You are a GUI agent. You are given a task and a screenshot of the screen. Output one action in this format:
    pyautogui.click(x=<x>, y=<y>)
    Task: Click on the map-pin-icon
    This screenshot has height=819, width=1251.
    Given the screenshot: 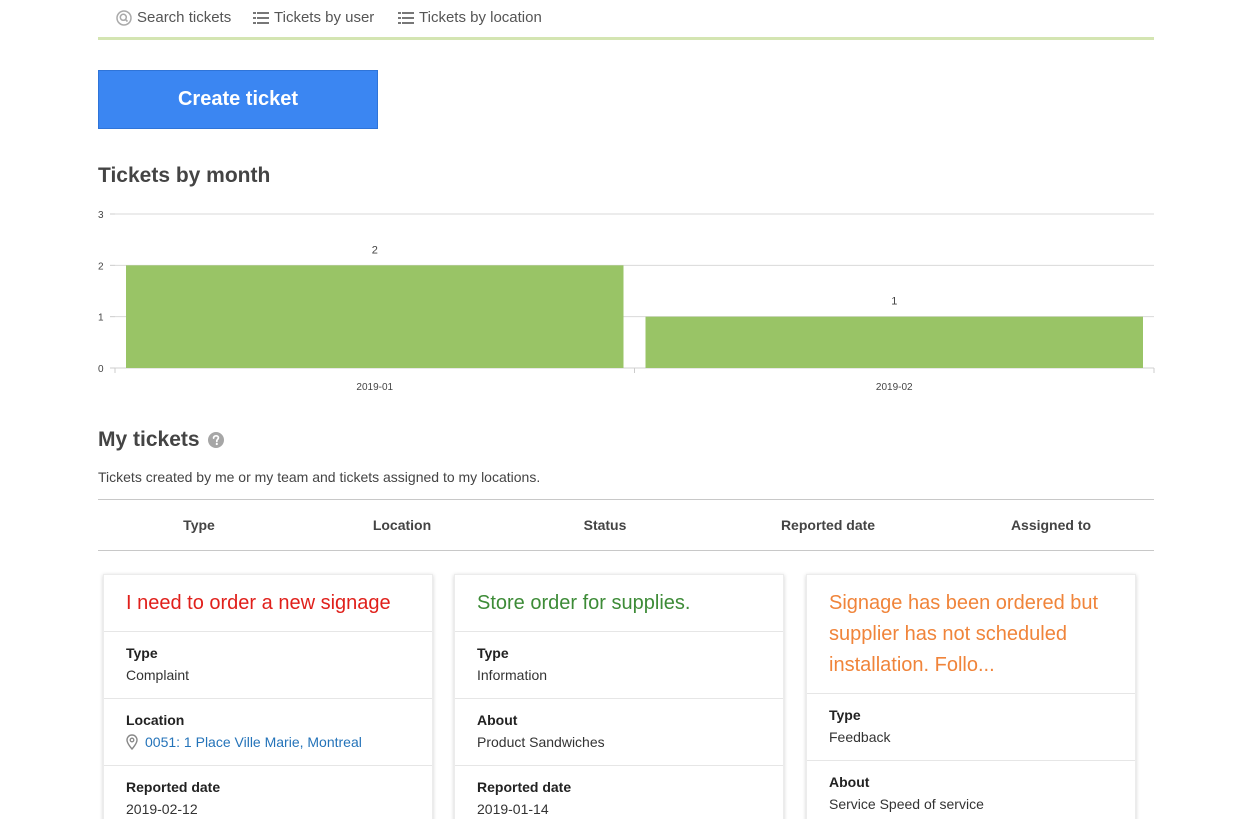 What is the action you would take?
    pyautogui.click(x=132, y=742)
    